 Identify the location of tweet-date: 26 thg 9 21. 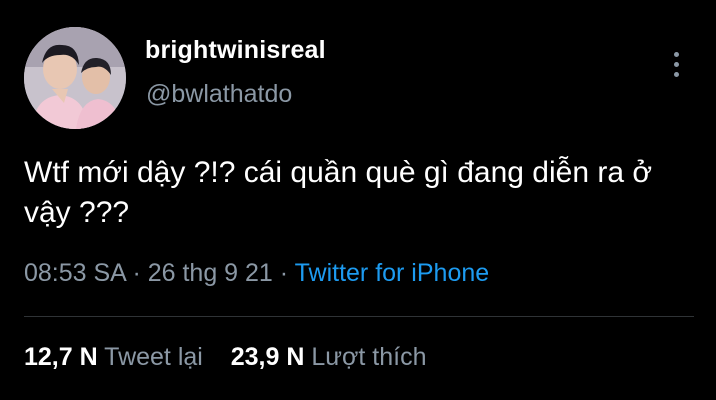
(210, 273).